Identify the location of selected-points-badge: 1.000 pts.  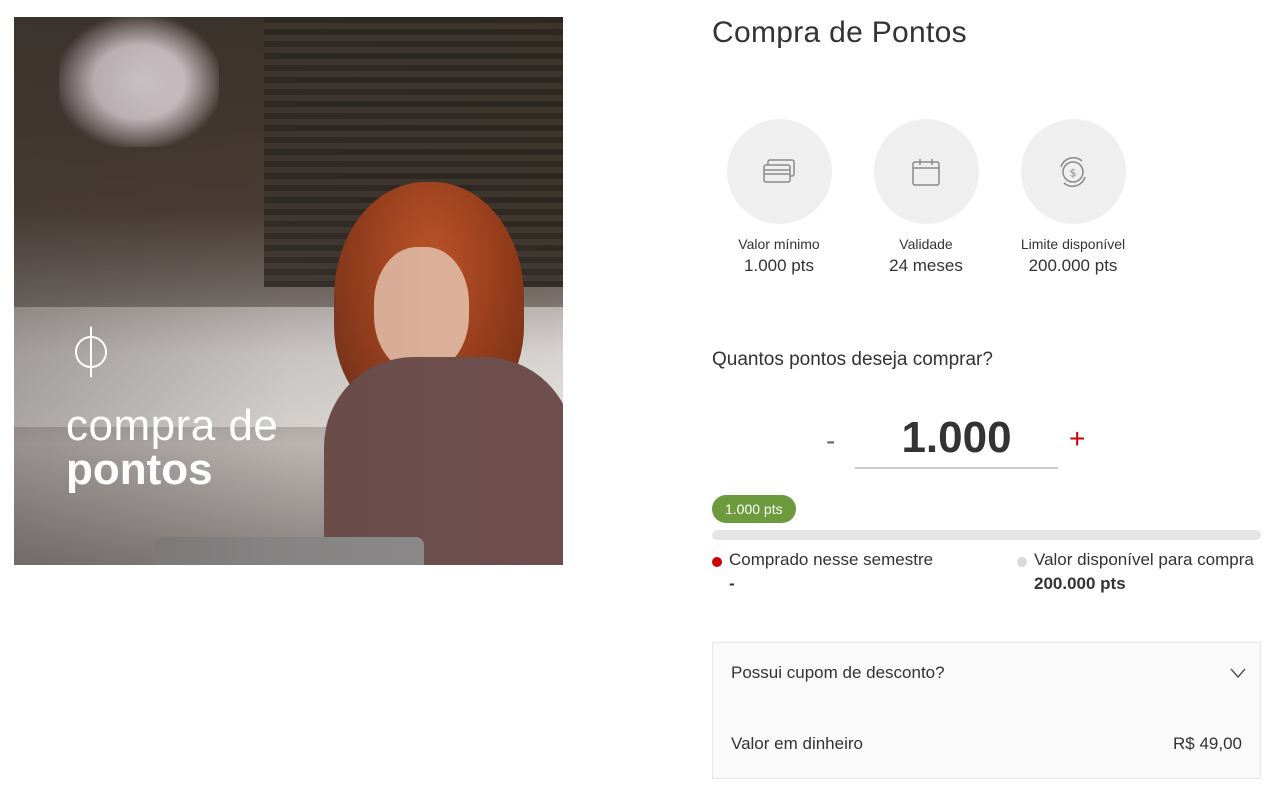
(754, 509).